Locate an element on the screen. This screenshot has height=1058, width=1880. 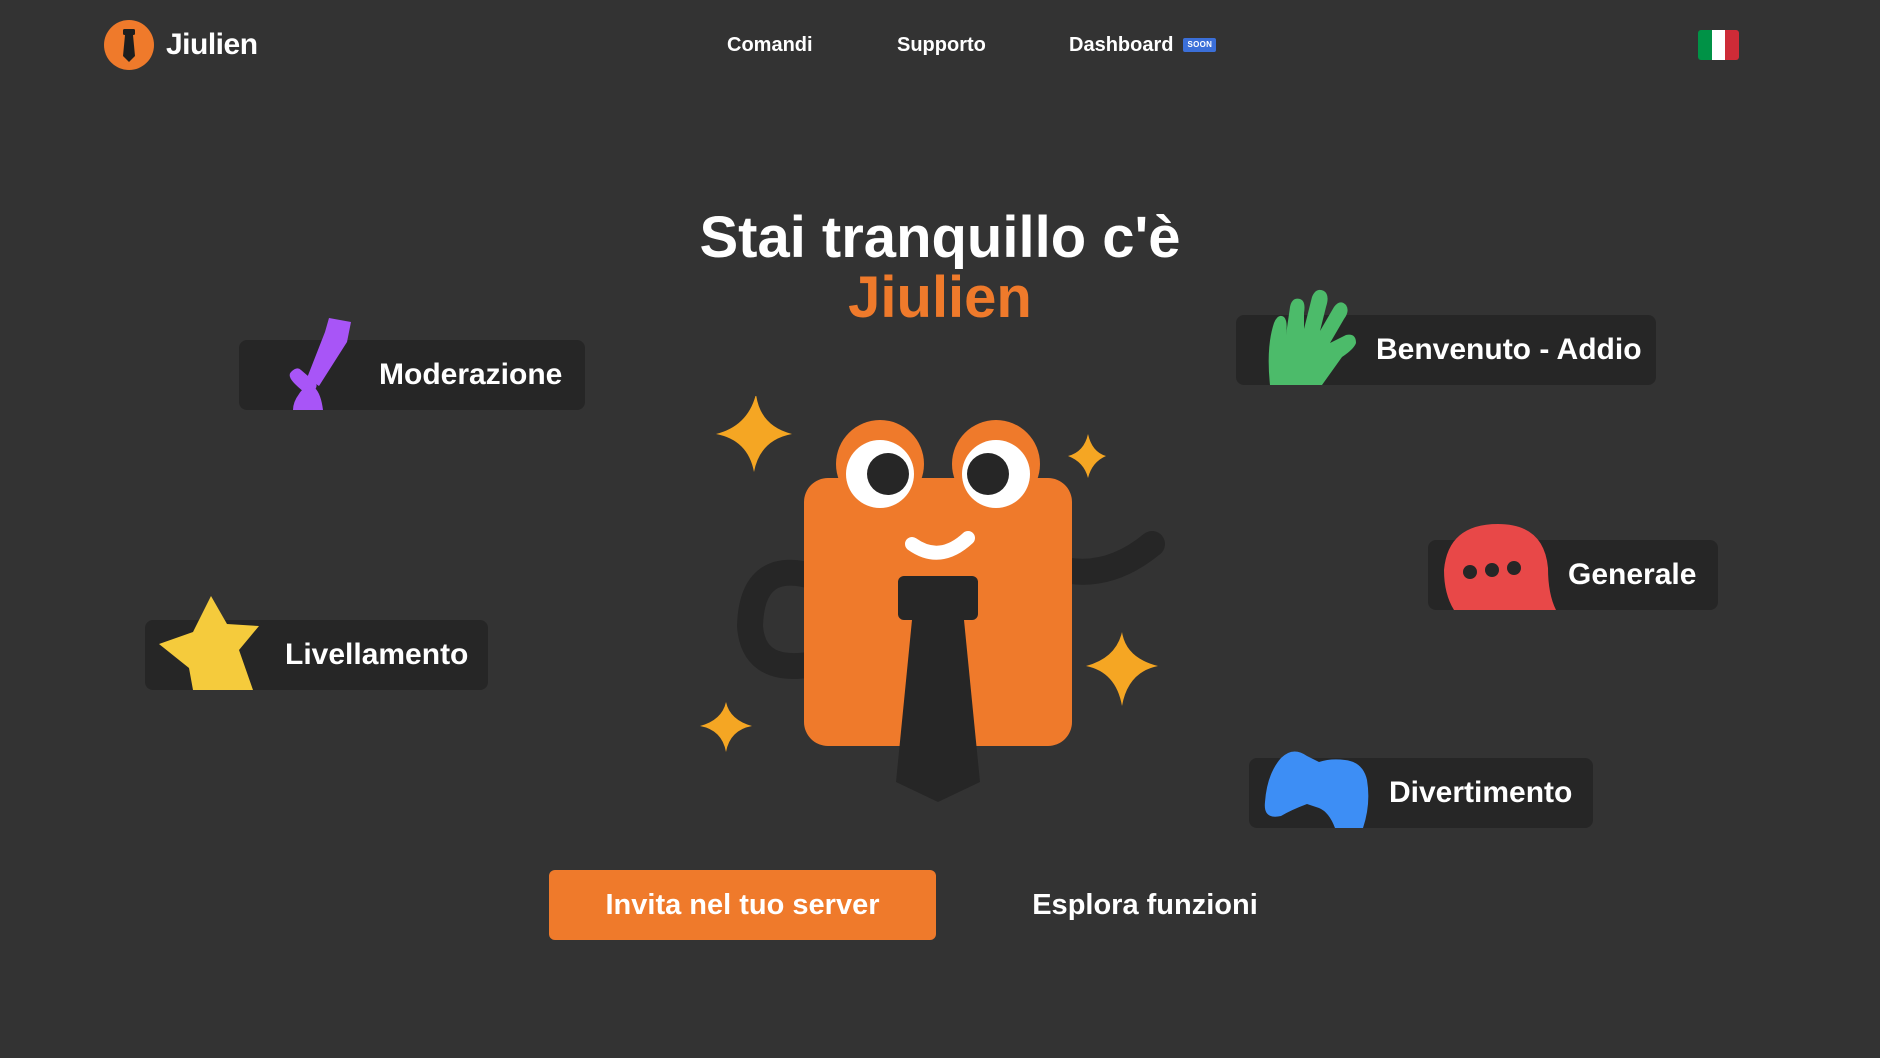
hero-title: Stai tranquillo c'è Jiulien is located at coordinates (940, 268).